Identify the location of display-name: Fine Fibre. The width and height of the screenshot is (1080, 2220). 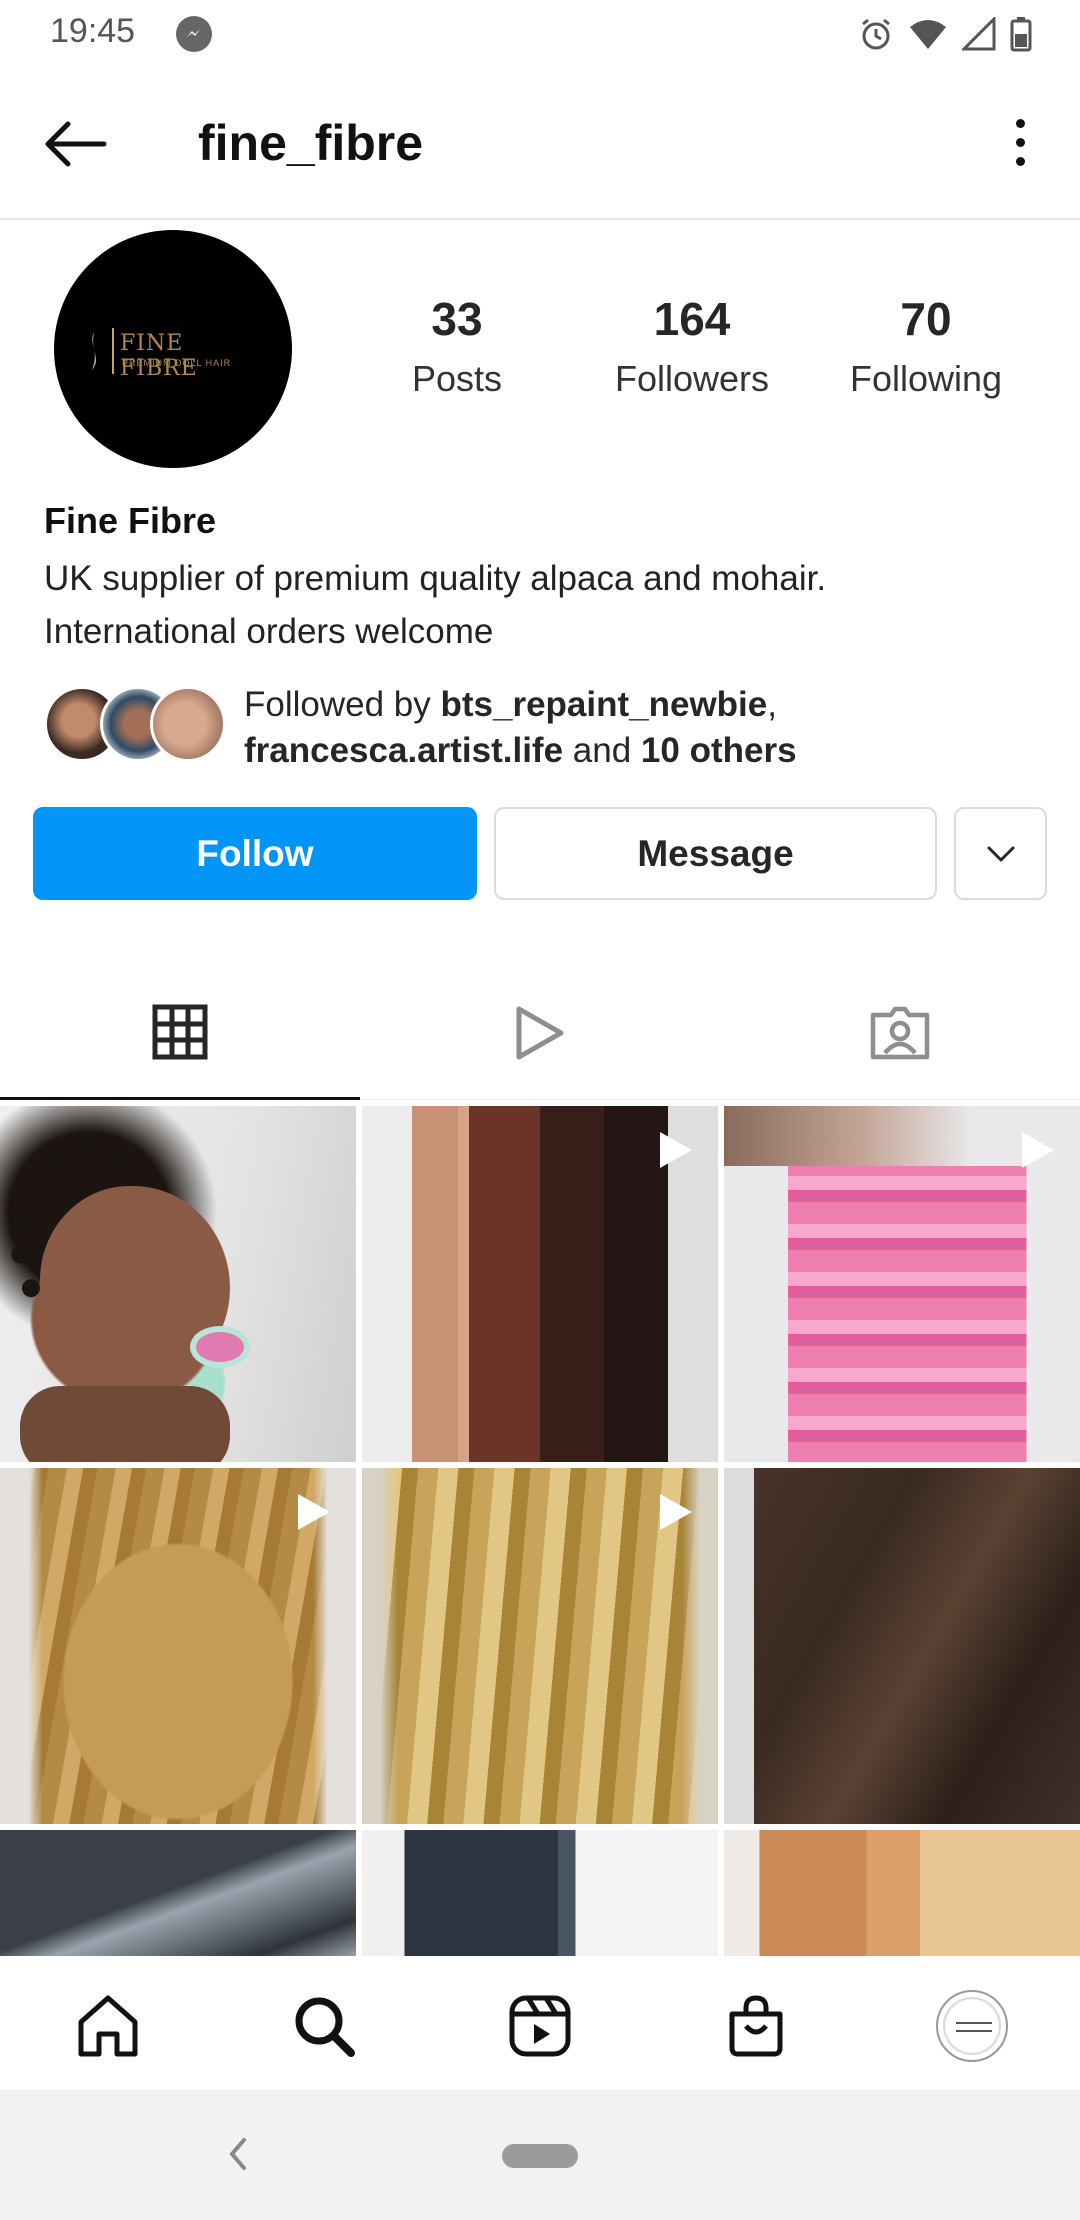
(130, 520).